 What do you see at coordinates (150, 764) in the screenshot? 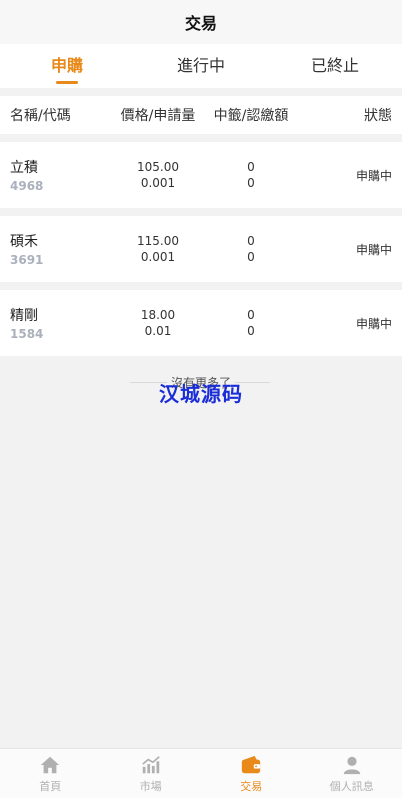
I see `chart-icon` at bounding box center [150, 764].